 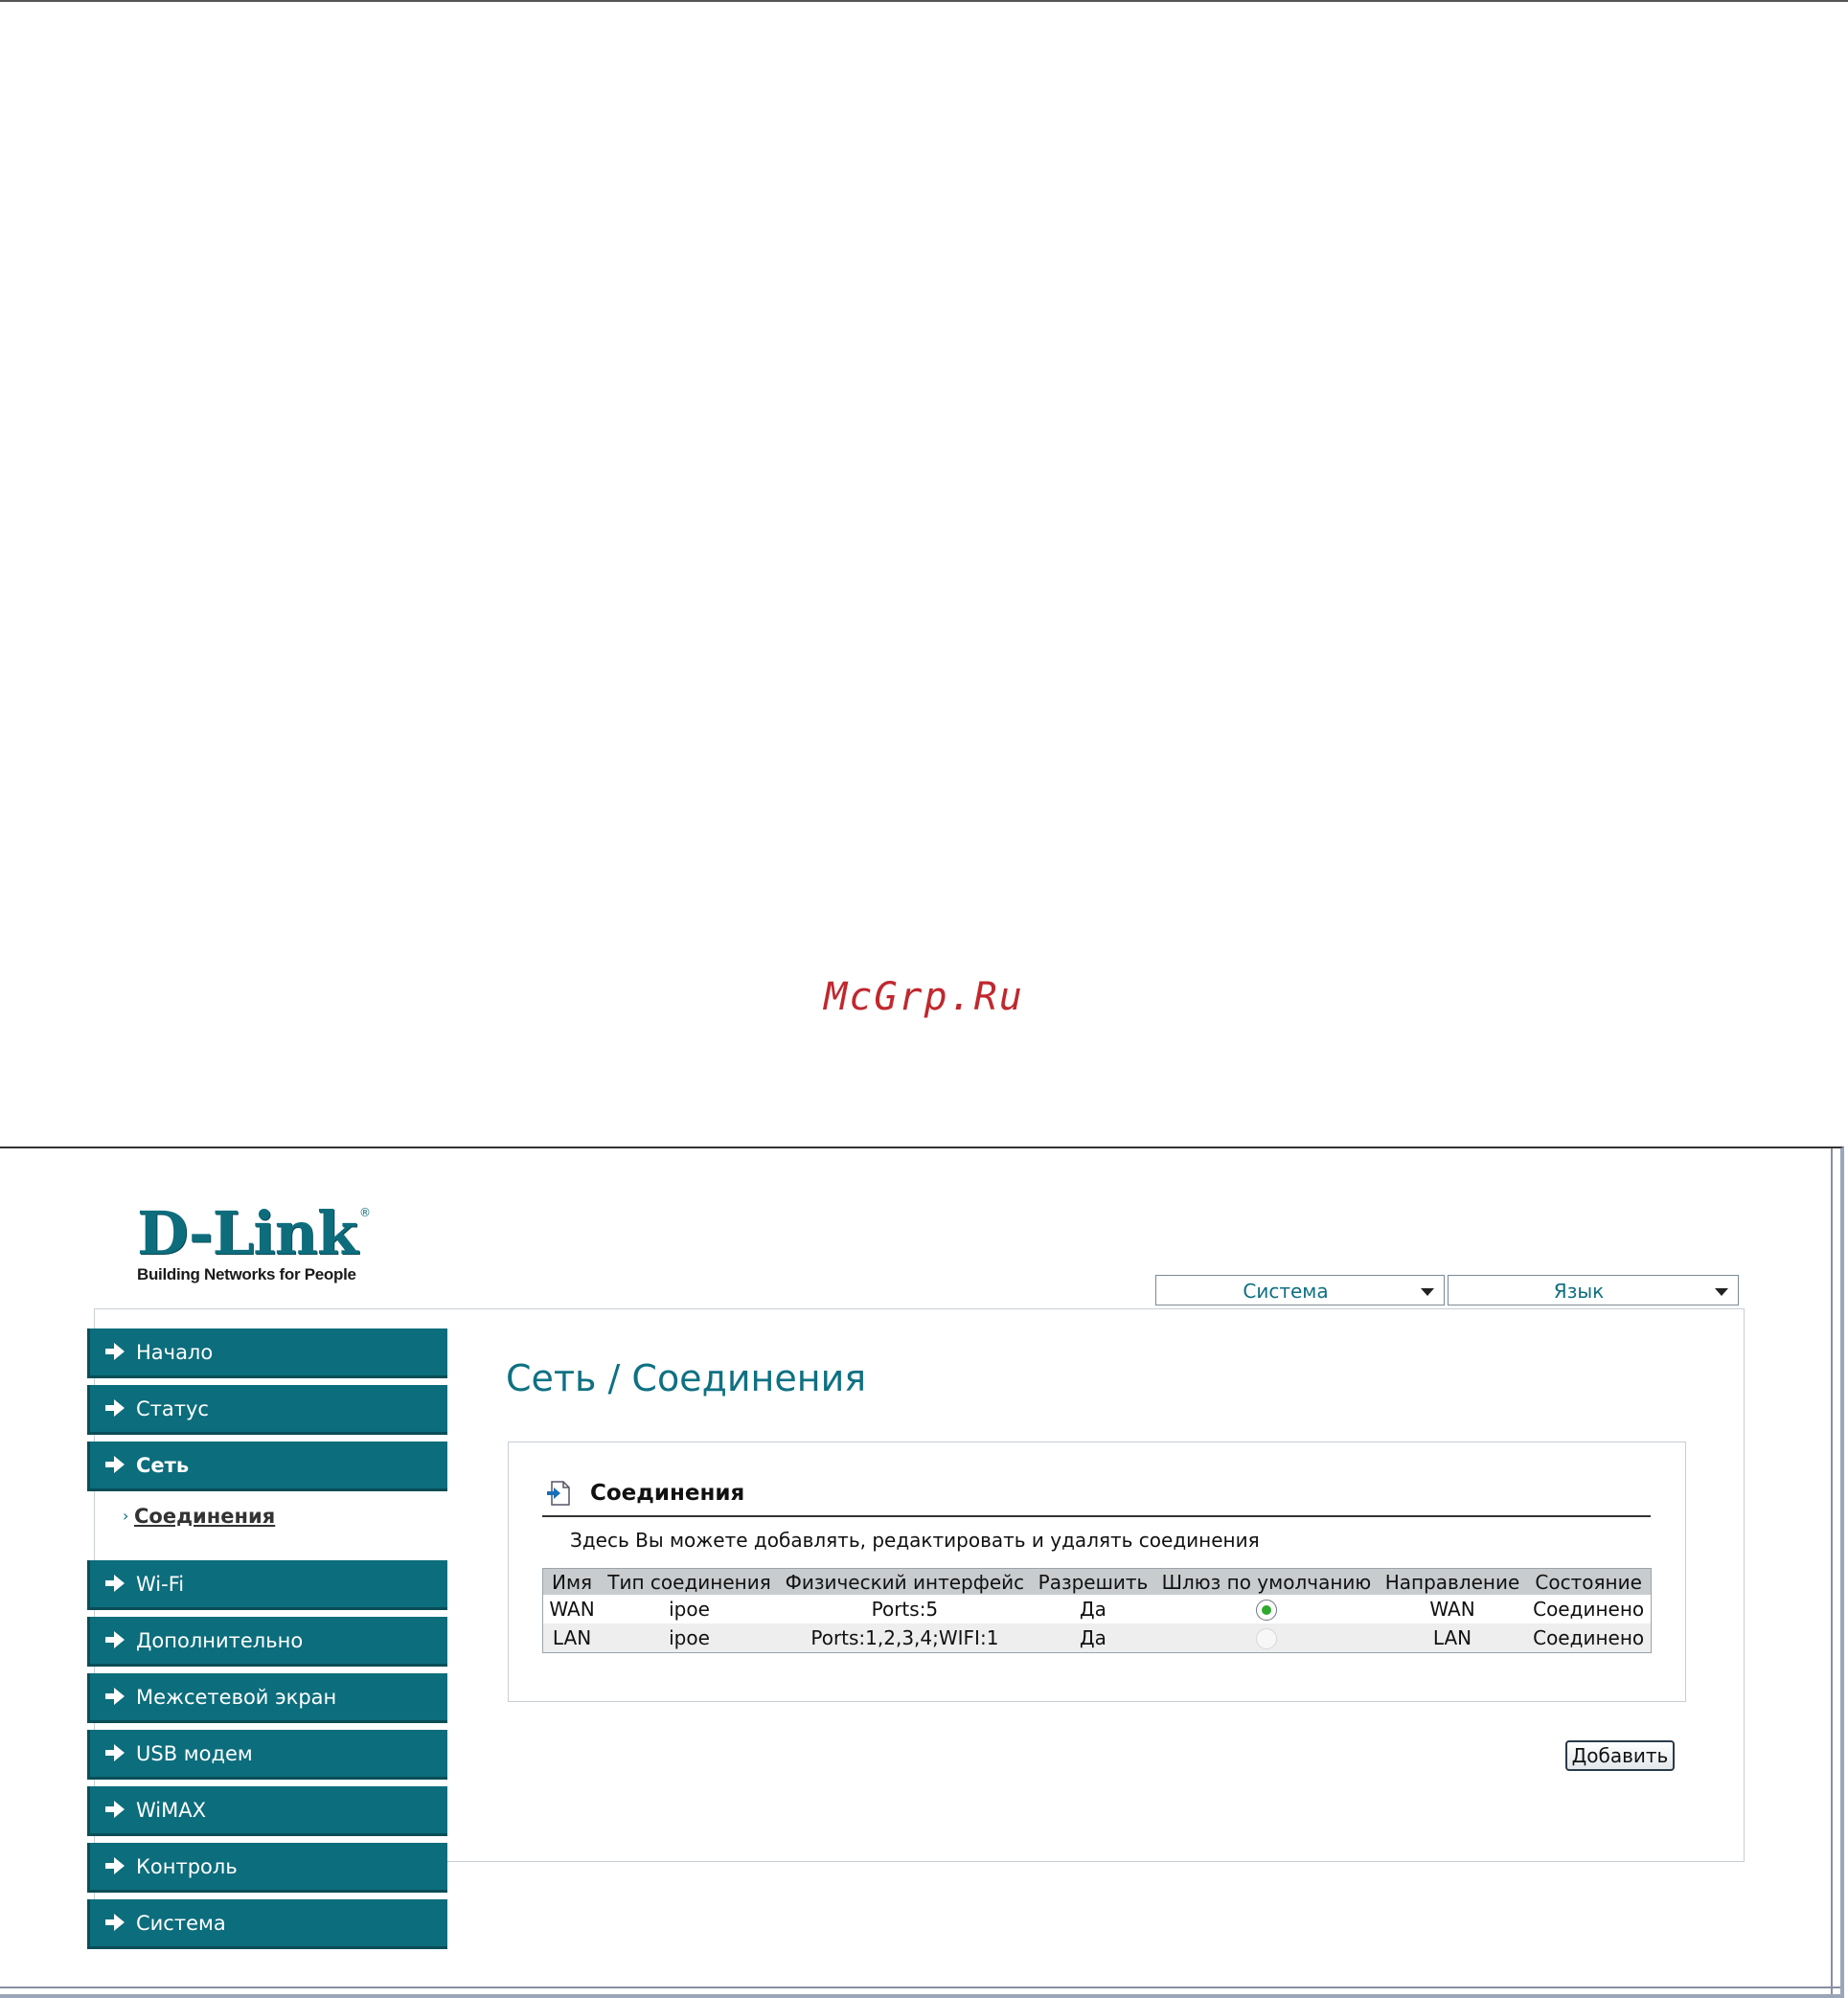 I want to click on system-menu-select: Система, so click(x=1300, y=1290).